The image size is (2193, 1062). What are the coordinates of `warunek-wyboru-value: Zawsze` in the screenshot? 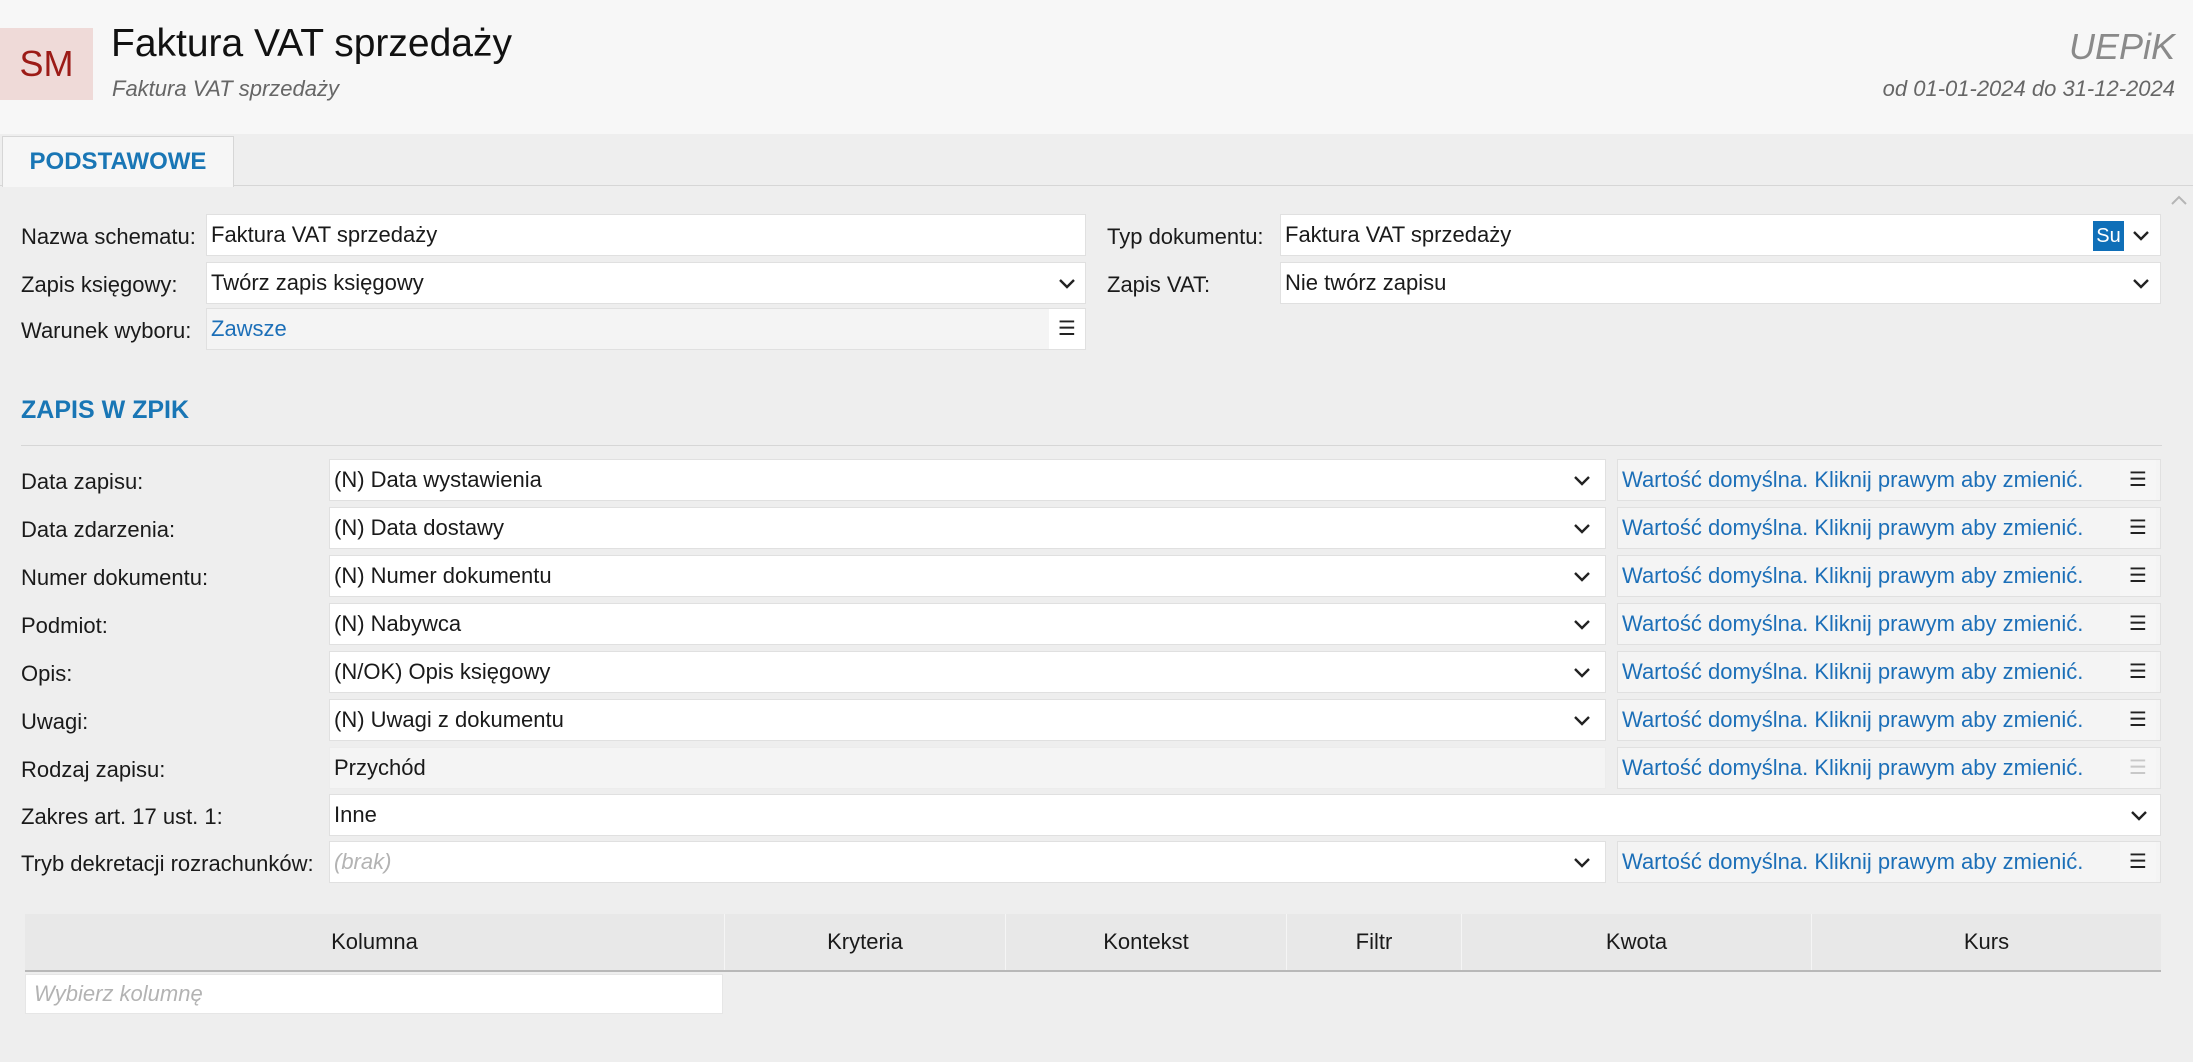 It's located at (249, 328).